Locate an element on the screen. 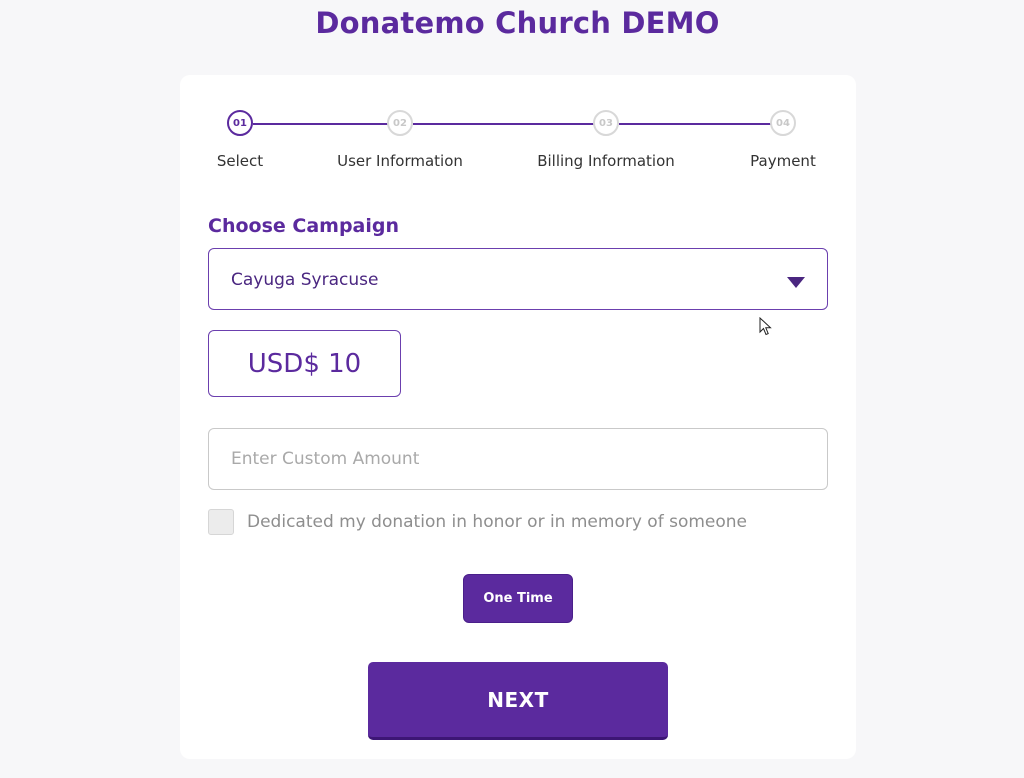 The width and height of the screenshot is (1024, 778). step-1-number: 01 is located at coordinates (240, 123).